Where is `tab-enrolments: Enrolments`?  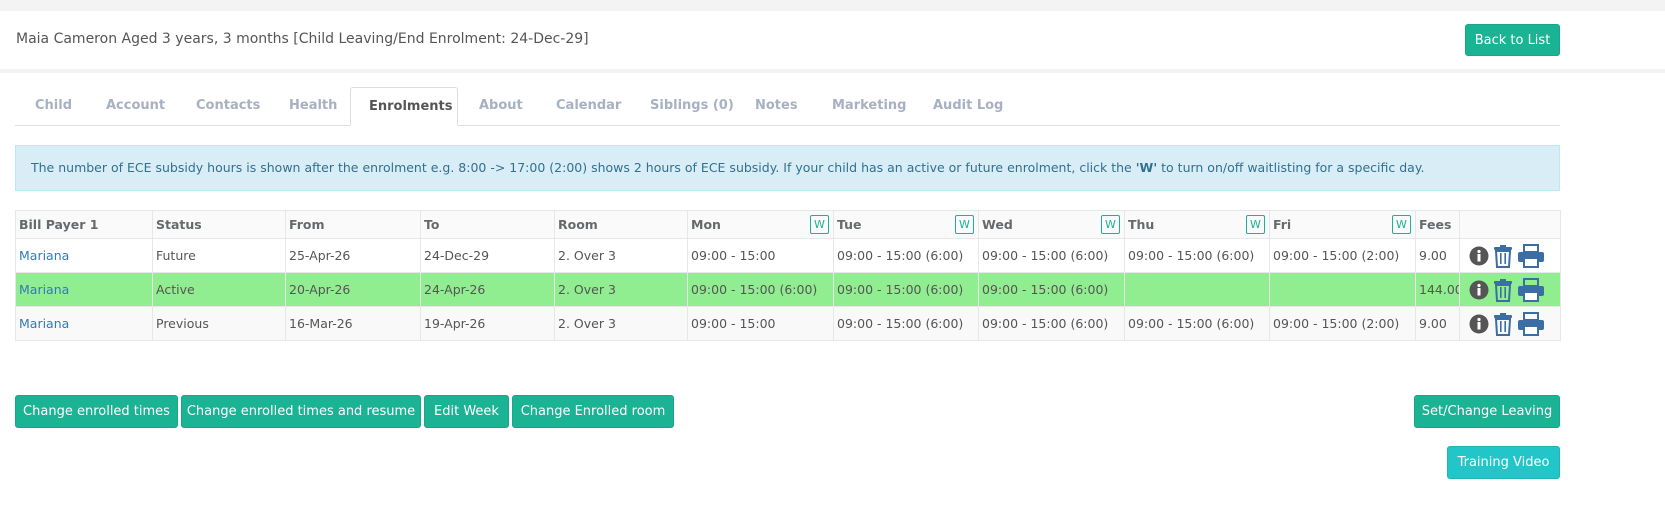 tab-enrolments: Enrolments is located at coordinates (404, 106).